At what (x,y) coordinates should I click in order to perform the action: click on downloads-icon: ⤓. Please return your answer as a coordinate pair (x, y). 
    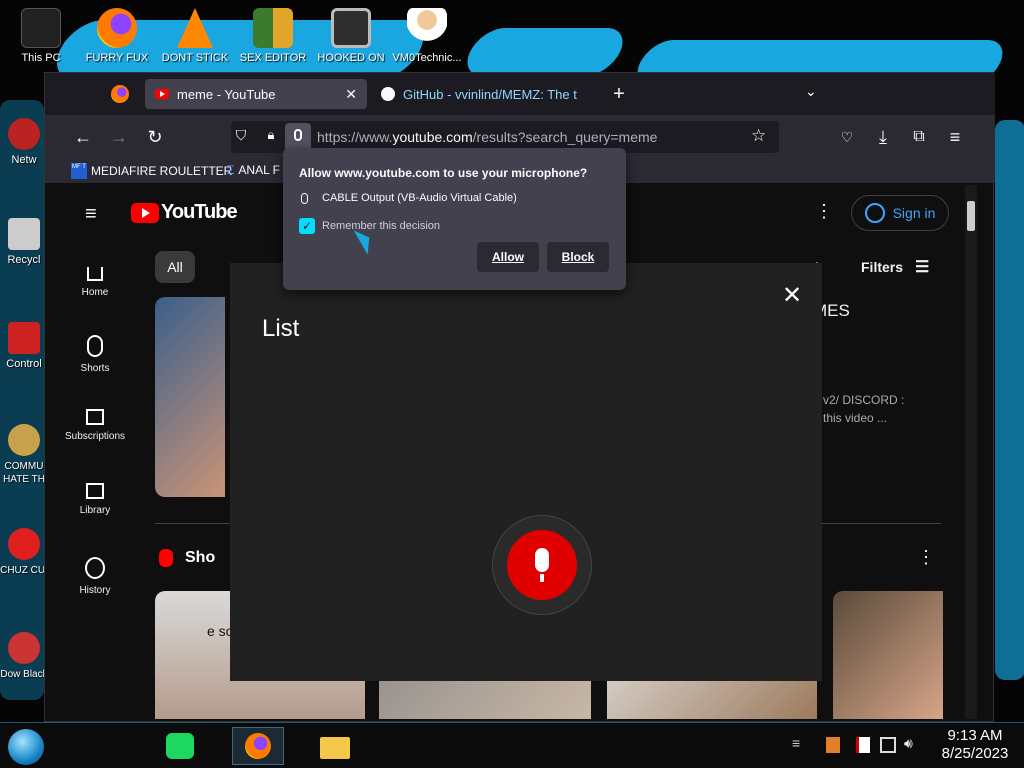
    Looking at the image, I should click on (883, 137).